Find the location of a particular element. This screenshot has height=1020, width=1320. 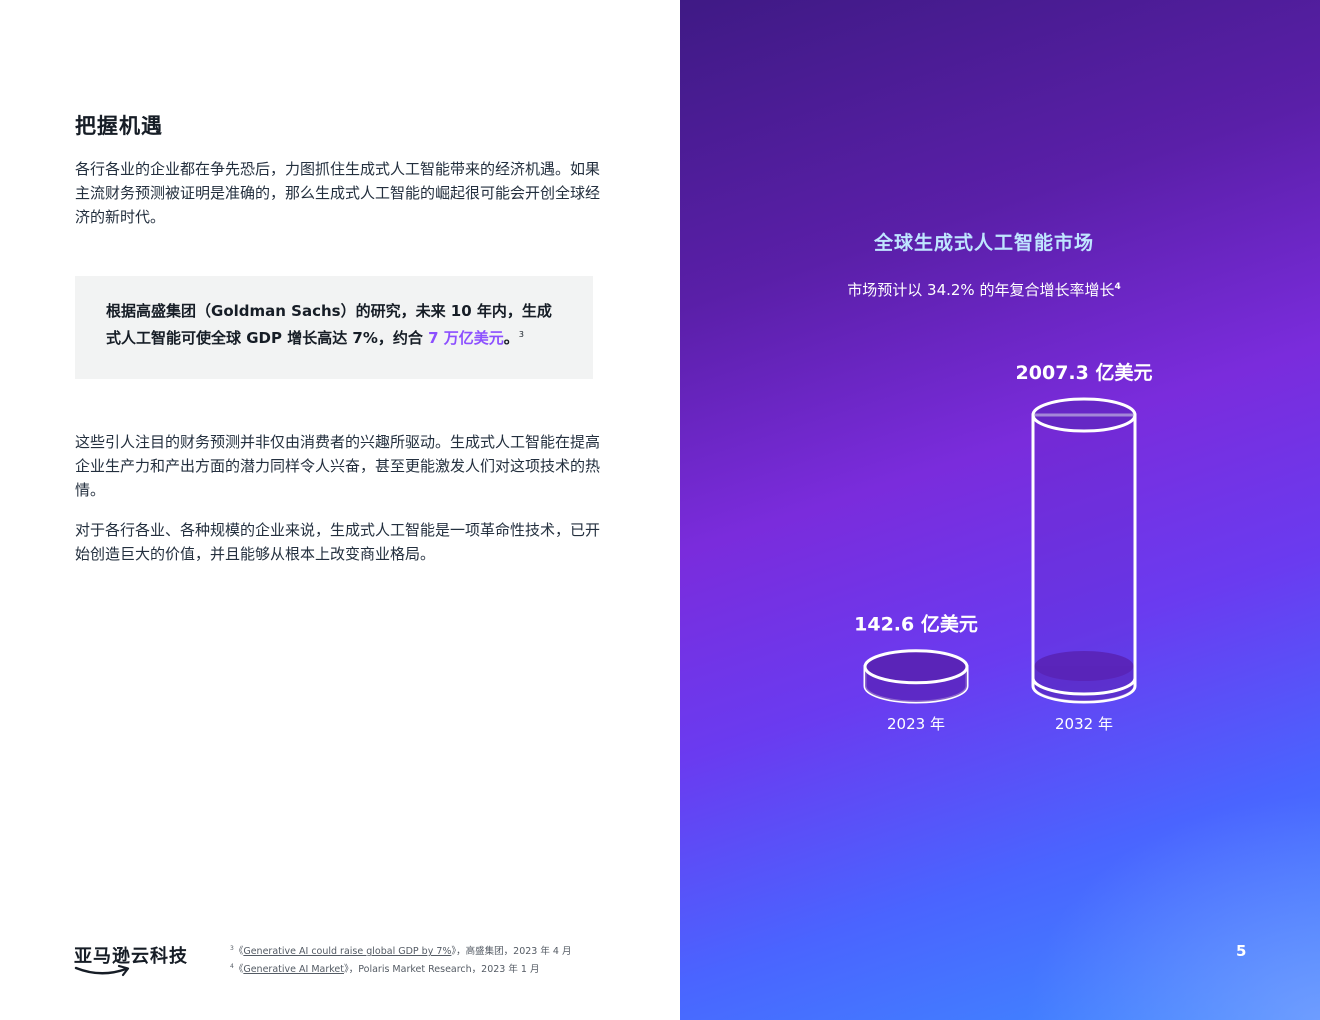

footnote-ref: 3 is located at coordinates (521, 334).